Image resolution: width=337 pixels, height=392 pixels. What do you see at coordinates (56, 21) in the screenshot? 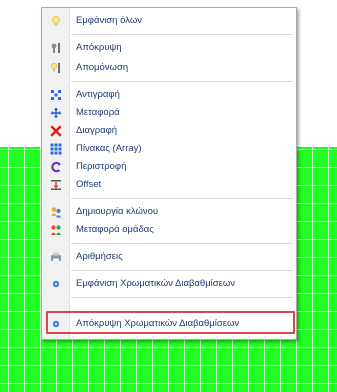
I see `bulb-icon` at bounding box center [56, 21].